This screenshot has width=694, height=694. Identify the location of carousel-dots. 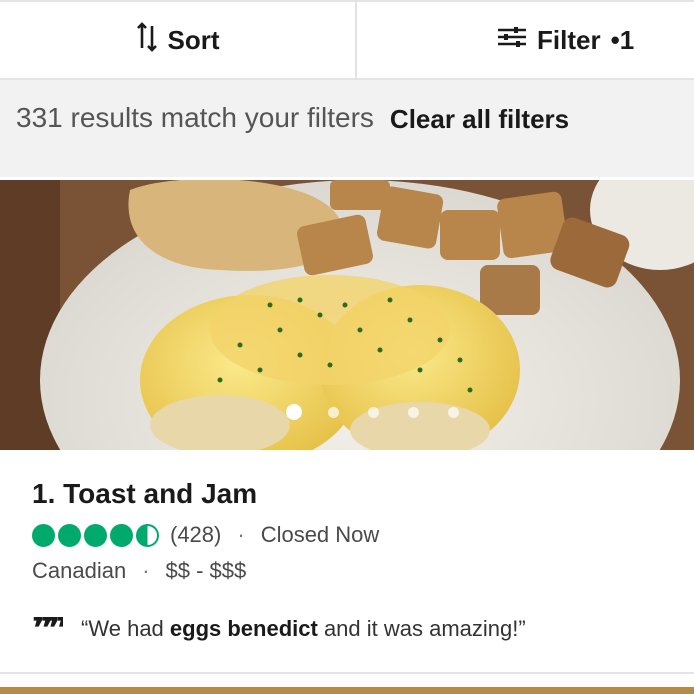
(347, 414).